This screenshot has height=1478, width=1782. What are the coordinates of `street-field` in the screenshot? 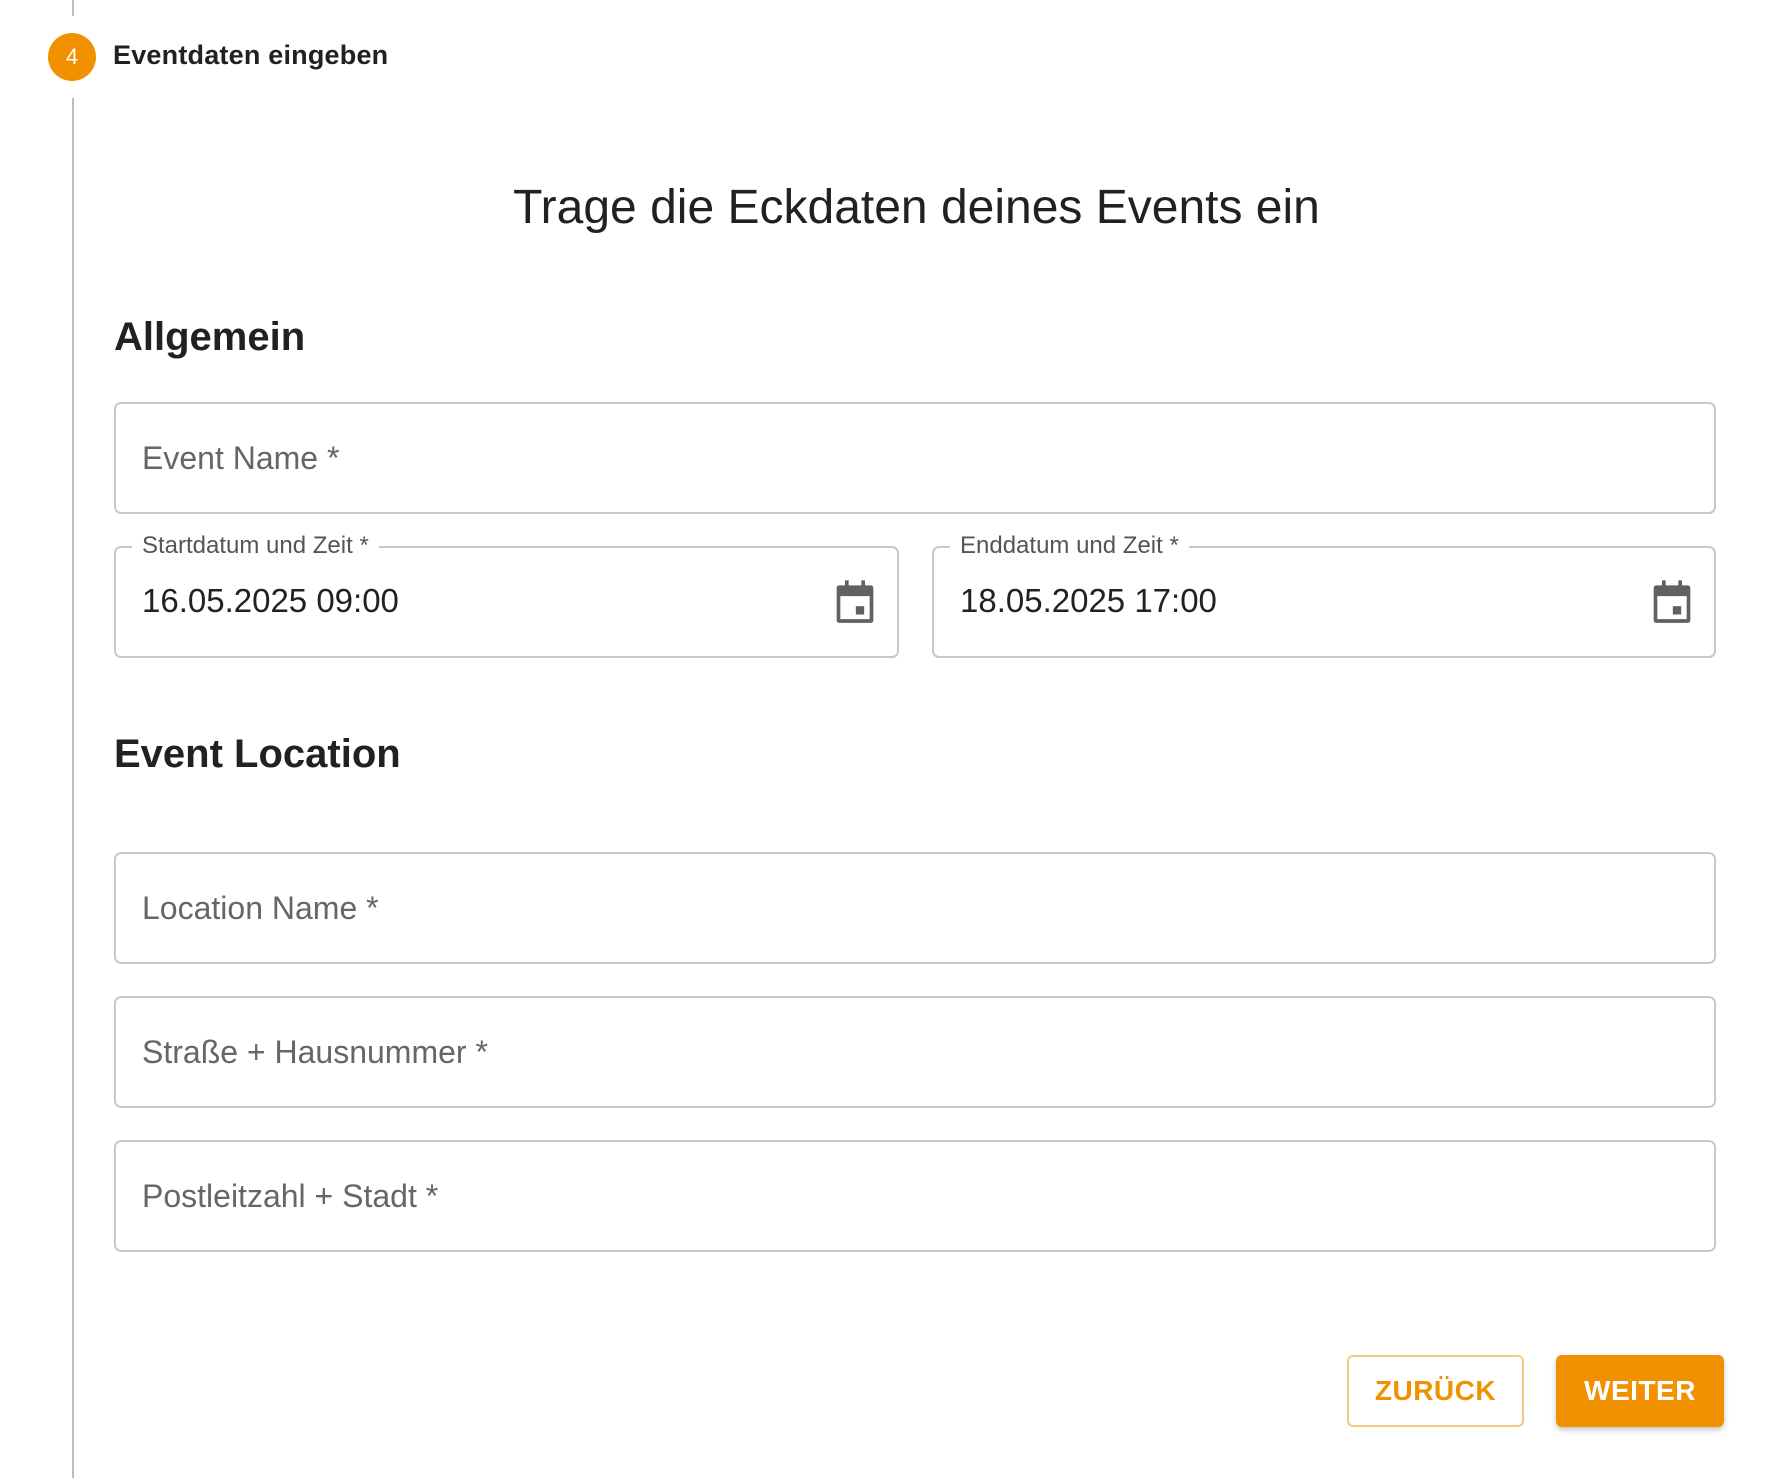 It's located at (915, 1052).